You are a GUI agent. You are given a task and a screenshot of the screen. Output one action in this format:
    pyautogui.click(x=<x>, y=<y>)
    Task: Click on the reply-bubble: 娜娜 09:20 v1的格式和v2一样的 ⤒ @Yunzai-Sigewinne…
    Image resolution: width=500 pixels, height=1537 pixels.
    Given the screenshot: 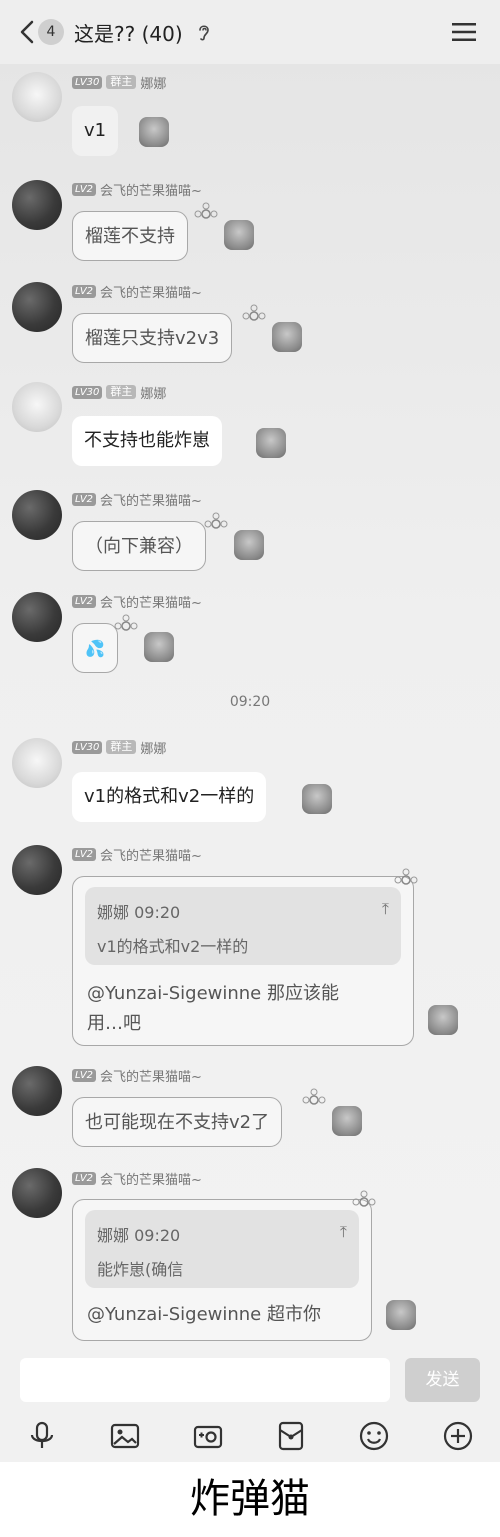 What is the action you would take?
    pyautogui.click(x=243, y=961)
    